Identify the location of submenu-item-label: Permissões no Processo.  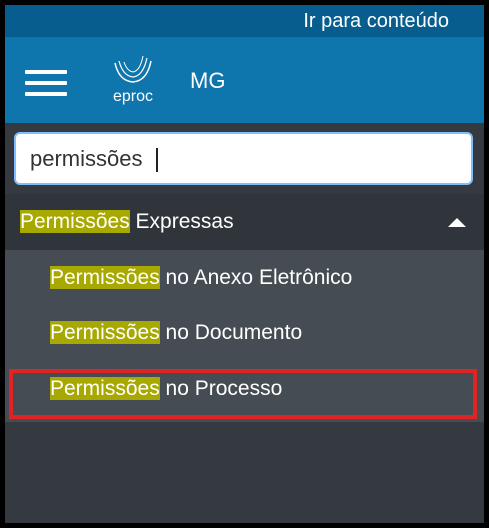
(166, 389).